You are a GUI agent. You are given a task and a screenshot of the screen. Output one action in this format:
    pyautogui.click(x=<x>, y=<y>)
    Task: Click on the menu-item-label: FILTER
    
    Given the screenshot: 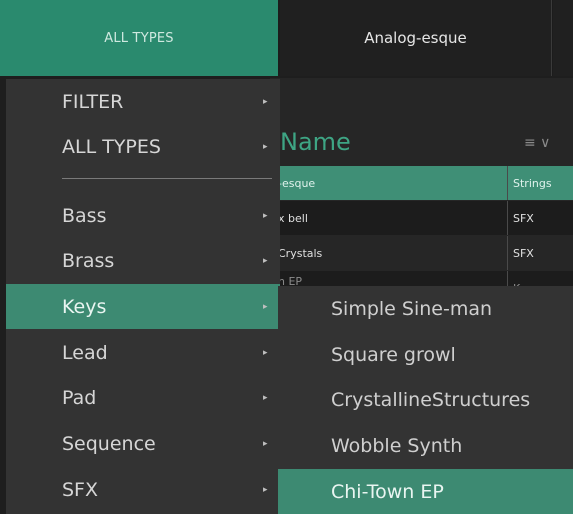 What is the action you would take?
    pyautogui.click(x=93, y=101)
    